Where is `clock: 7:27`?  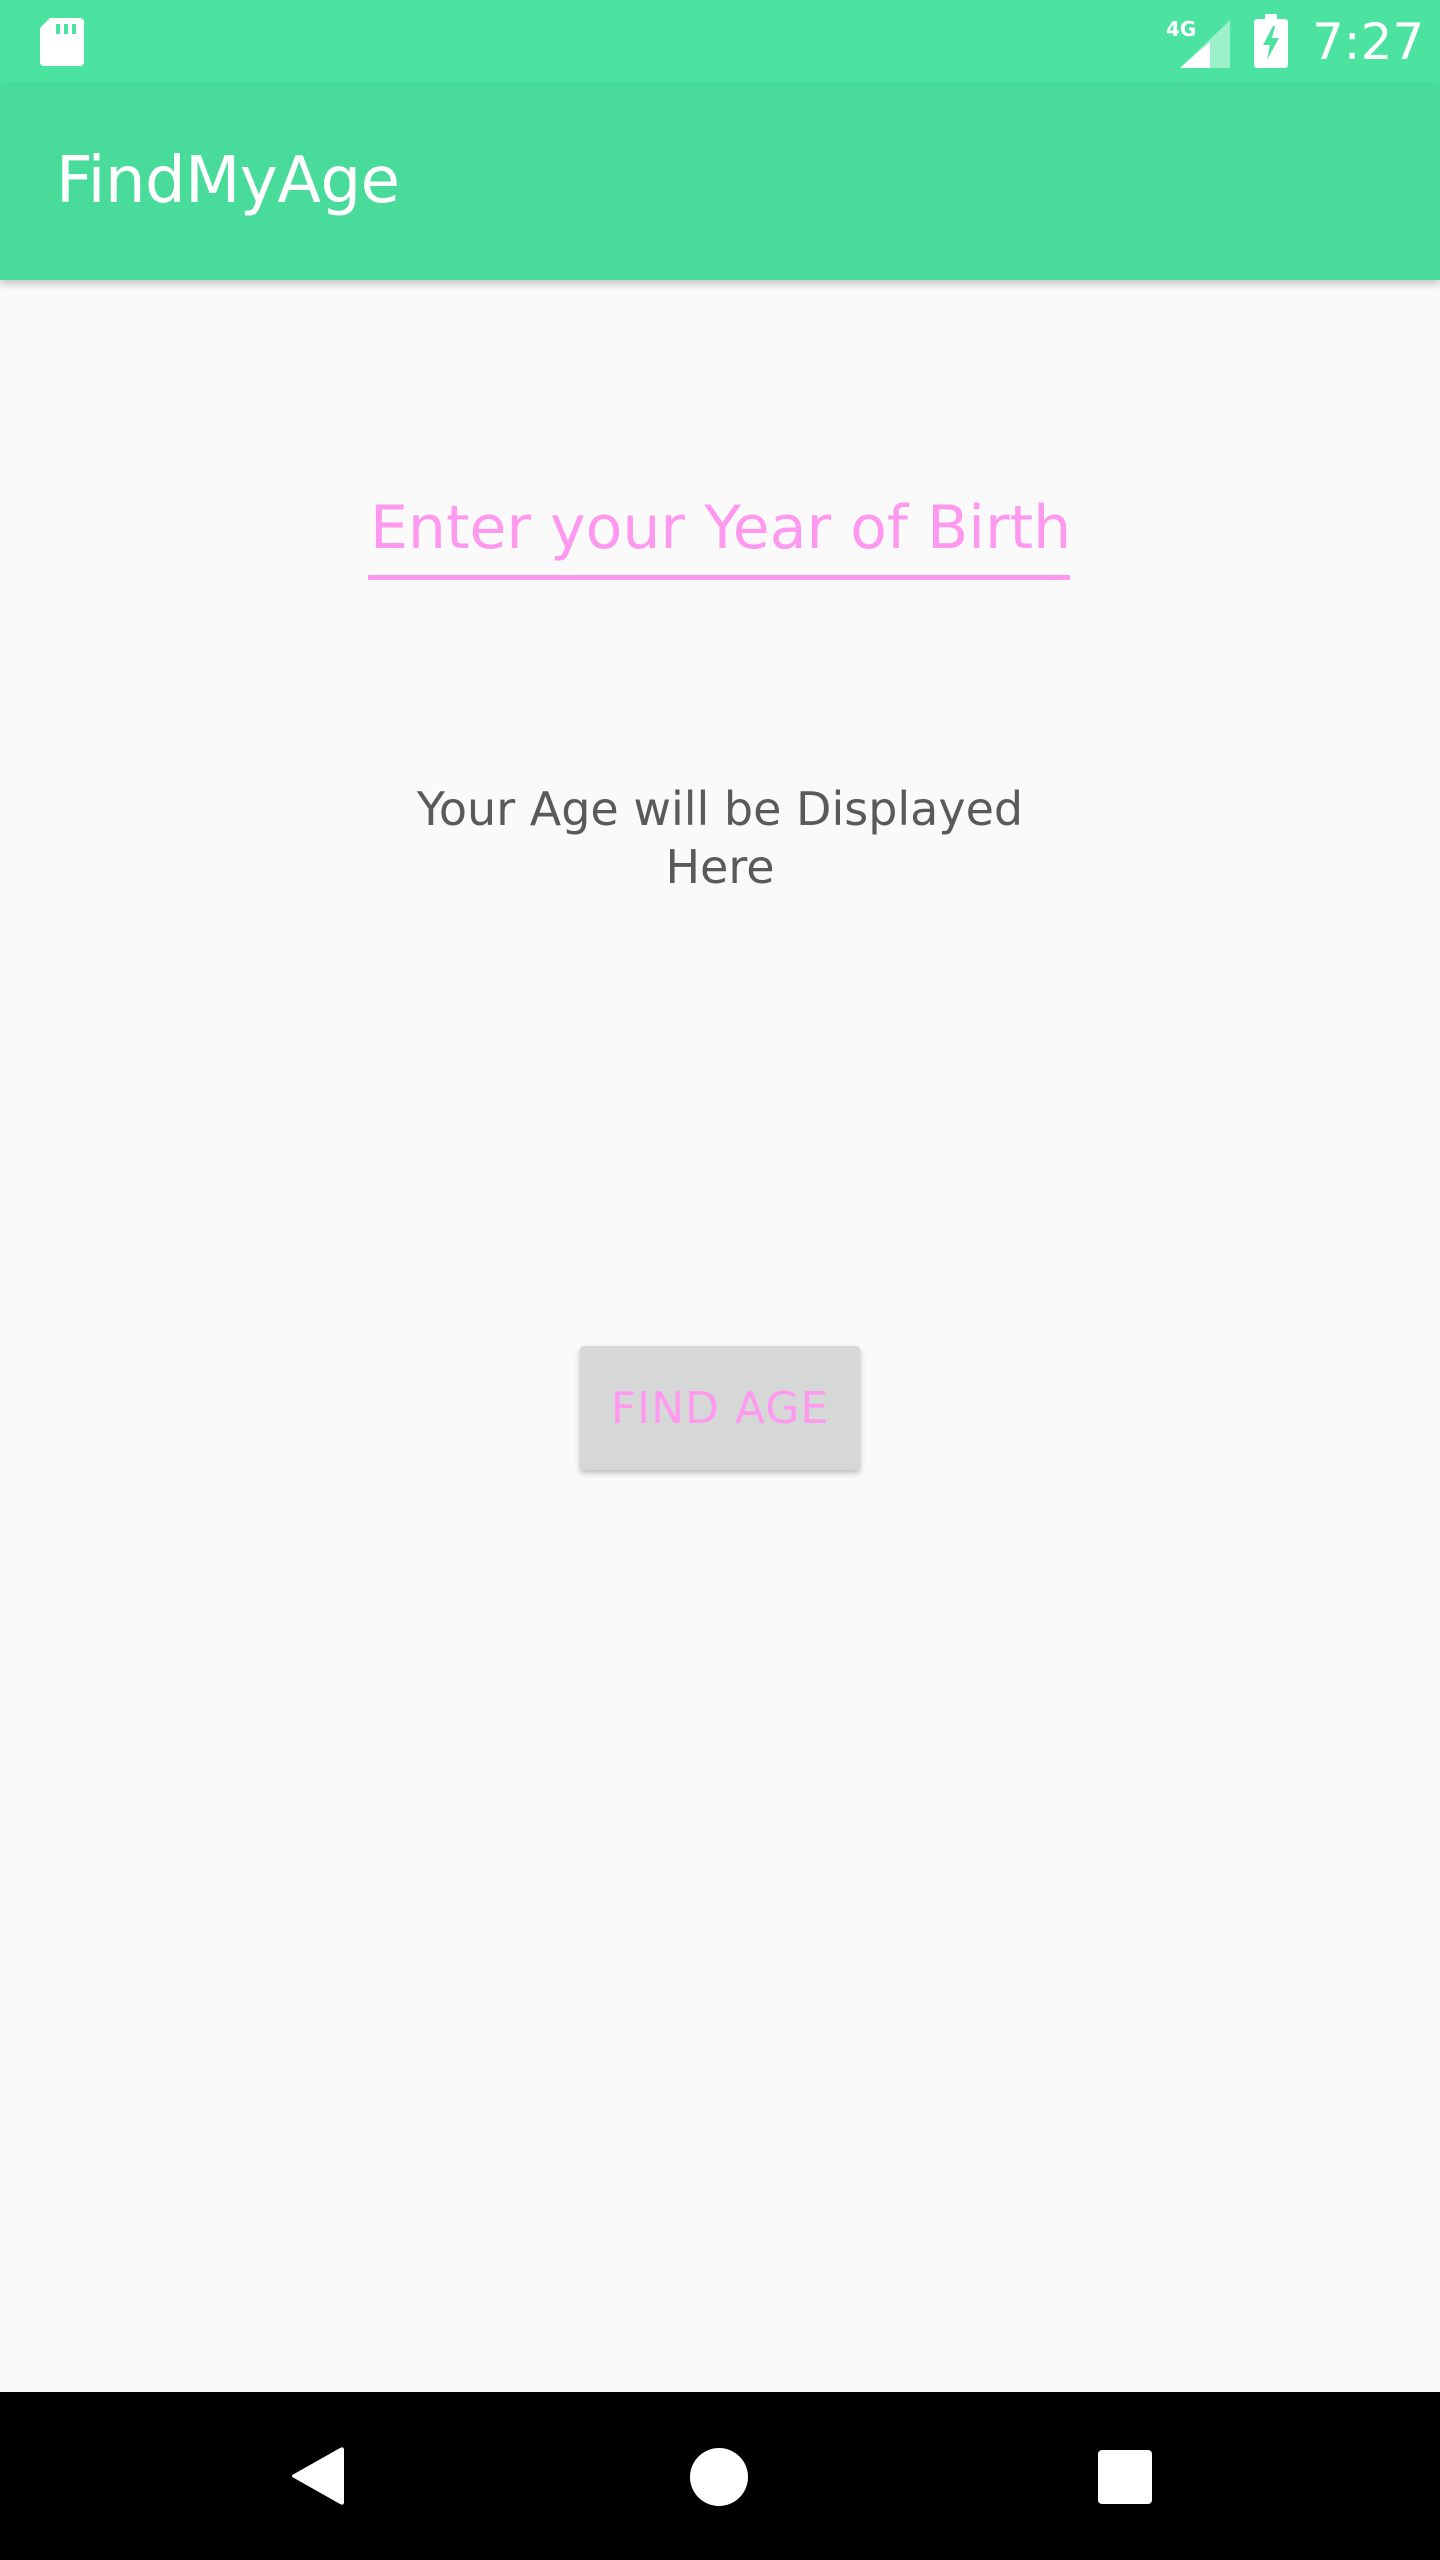 clock: 7:27 is located at coordinates (1368, 42).